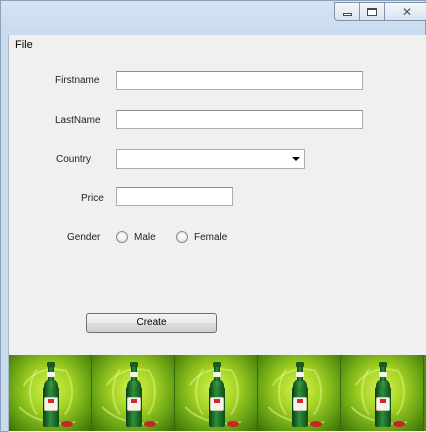 This screenshot has width=426, height=432. Describe the element at coordinates (92, 198) in the screenshot. I see `price-label: Price` at that location.